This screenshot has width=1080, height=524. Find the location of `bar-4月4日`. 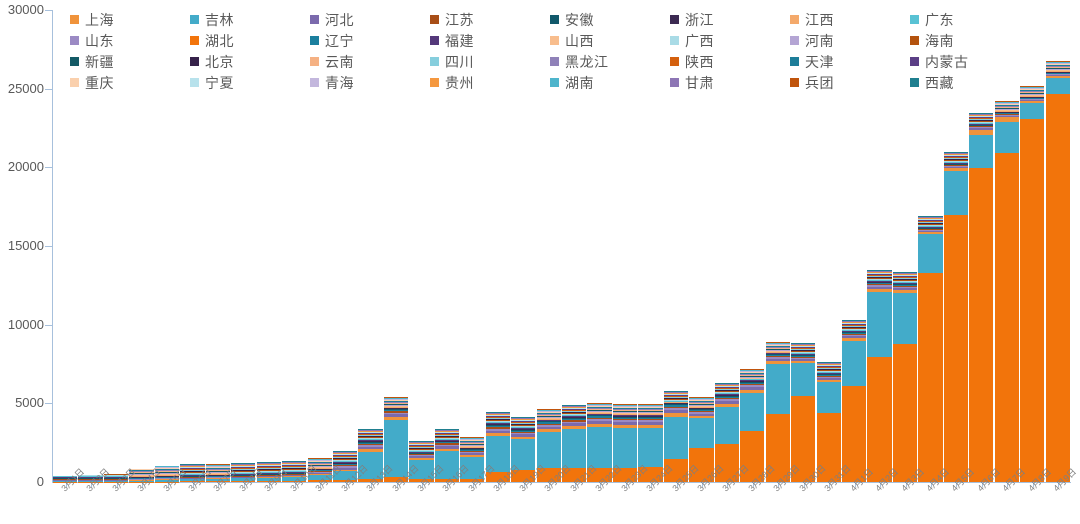

bar-4月4日 is located at coordinates (930, 349).